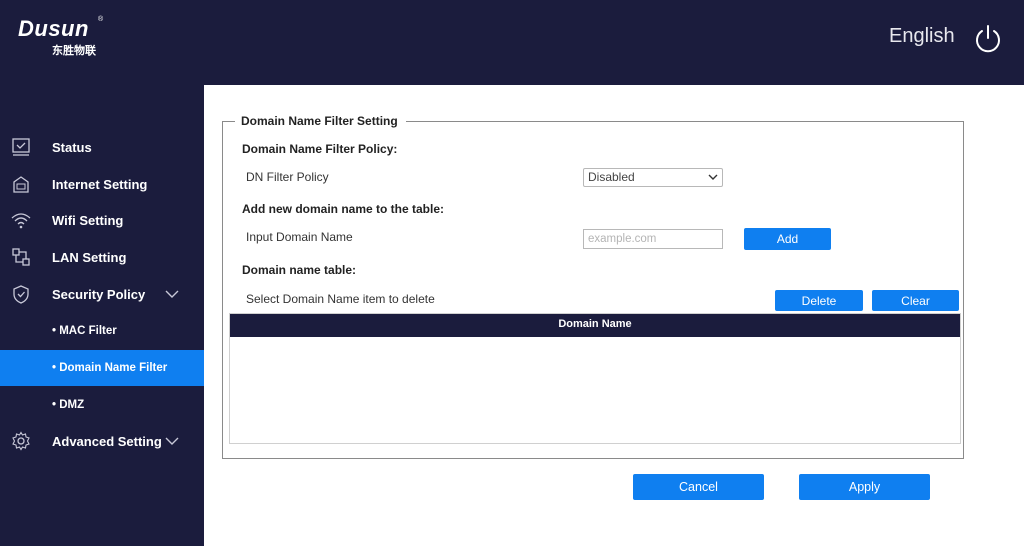 The height and width of the screenshot is (546, 1024). Describe the element at coordinates (102, 147) in the screenshot. I see `sidebar-item-status: Status` at that location.